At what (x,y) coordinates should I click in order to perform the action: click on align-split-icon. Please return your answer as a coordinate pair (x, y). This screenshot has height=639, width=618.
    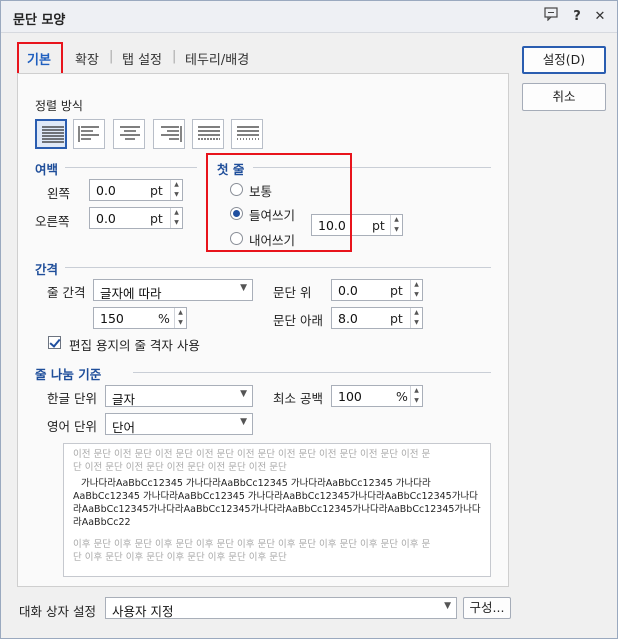
    Looking at the image, I should click on (248, 133).